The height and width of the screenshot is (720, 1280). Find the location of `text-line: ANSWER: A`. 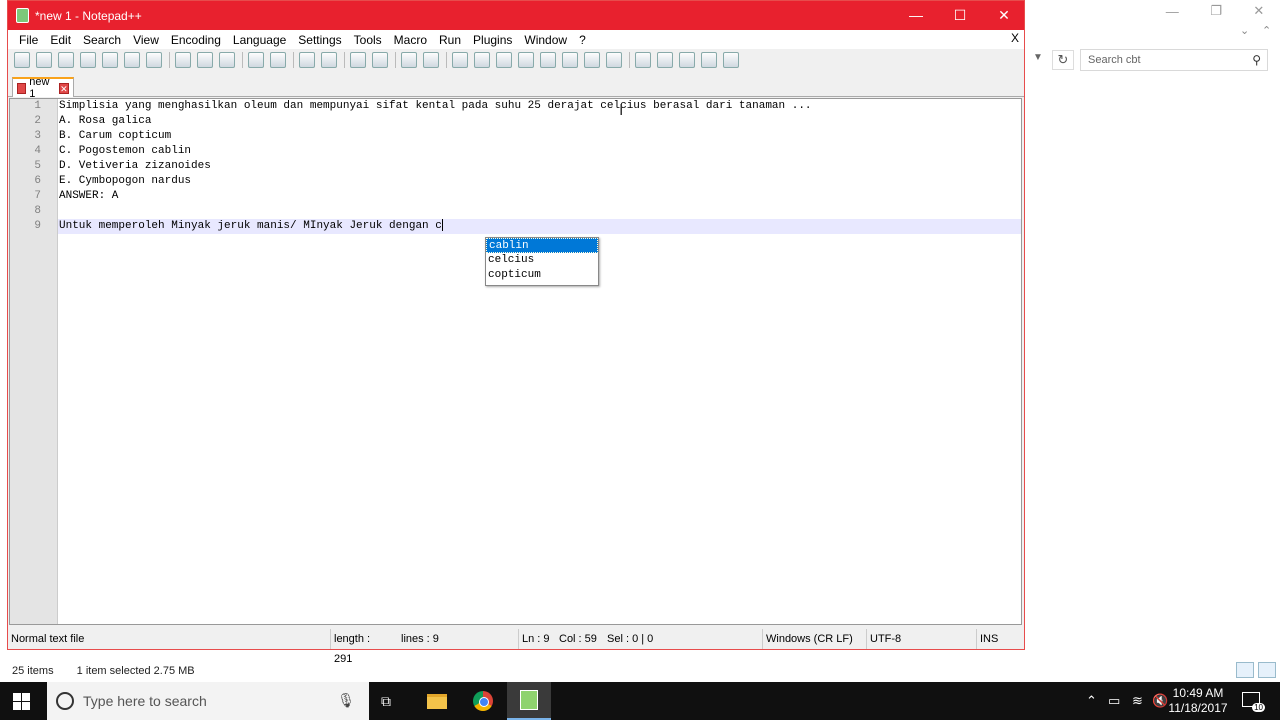

text-line: ANSWER: A is located at coordinates (539, 196).